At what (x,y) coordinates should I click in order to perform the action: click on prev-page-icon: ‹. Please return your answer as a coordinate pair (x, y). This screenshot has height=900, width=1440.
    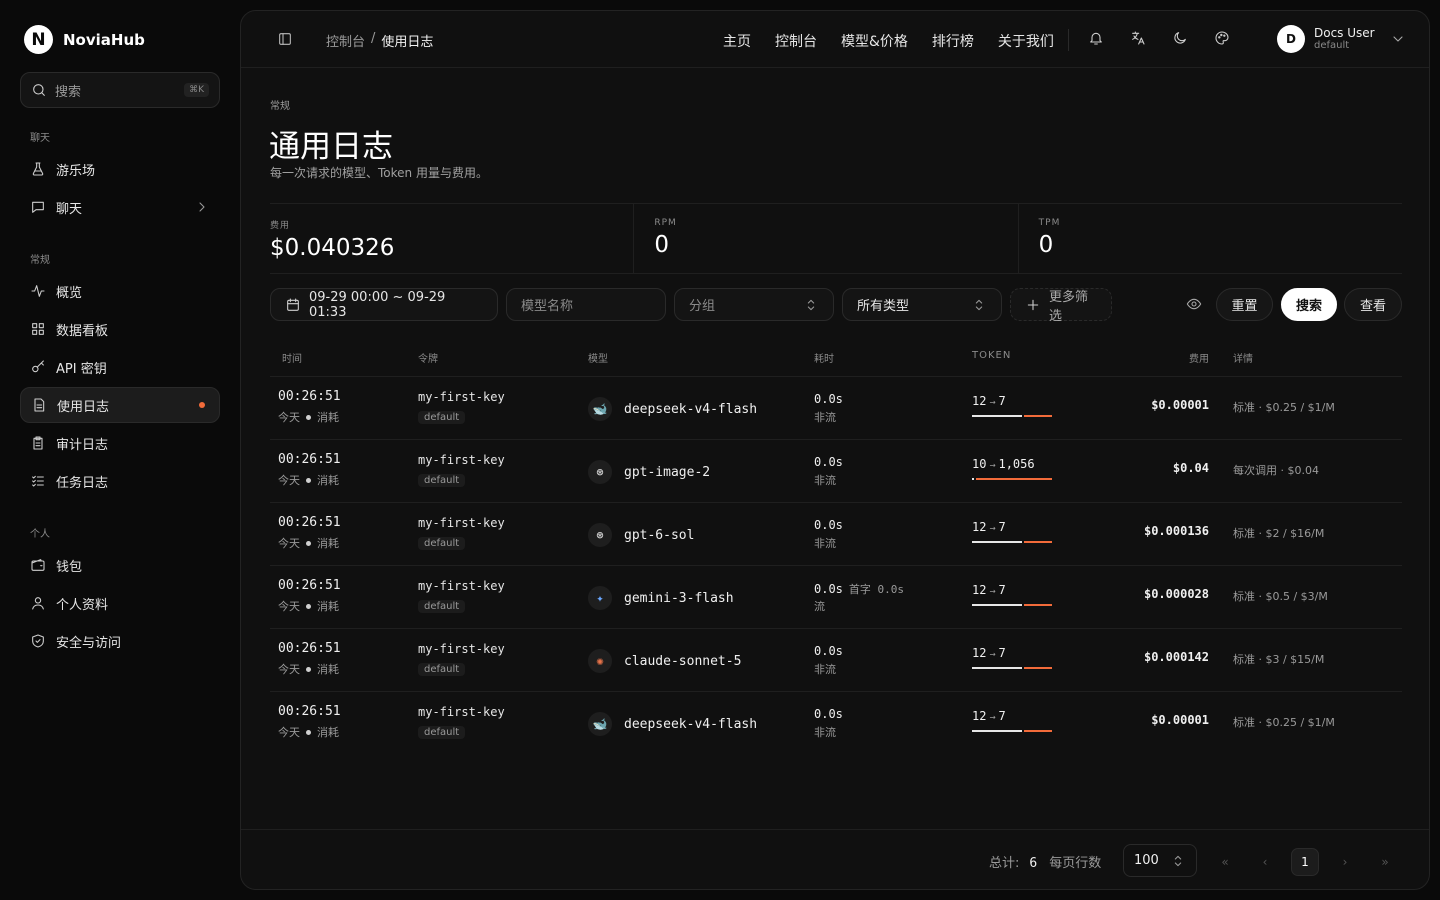
    Looking at the image, I should click on (1265, 862).